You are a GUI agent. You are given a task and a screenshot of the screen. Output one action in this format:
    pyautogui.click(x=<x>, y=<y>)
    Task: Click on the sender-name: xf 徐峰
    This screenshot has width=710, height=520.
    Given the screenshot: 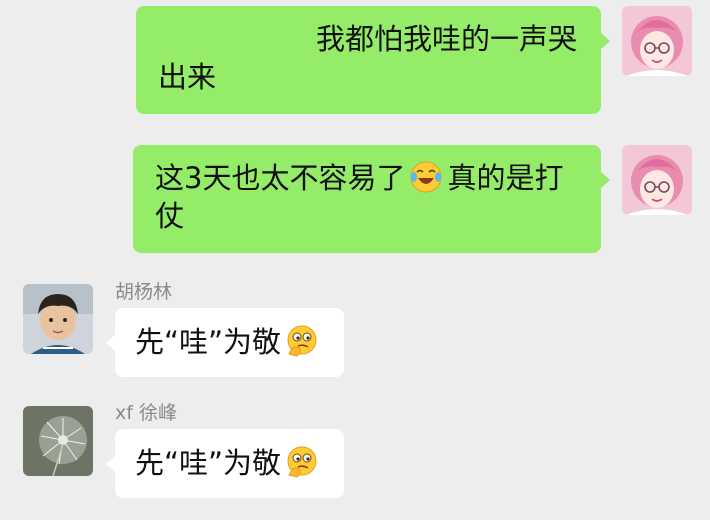 What is the action you would take?
    pyautogui.click(x=146, y=413)
    